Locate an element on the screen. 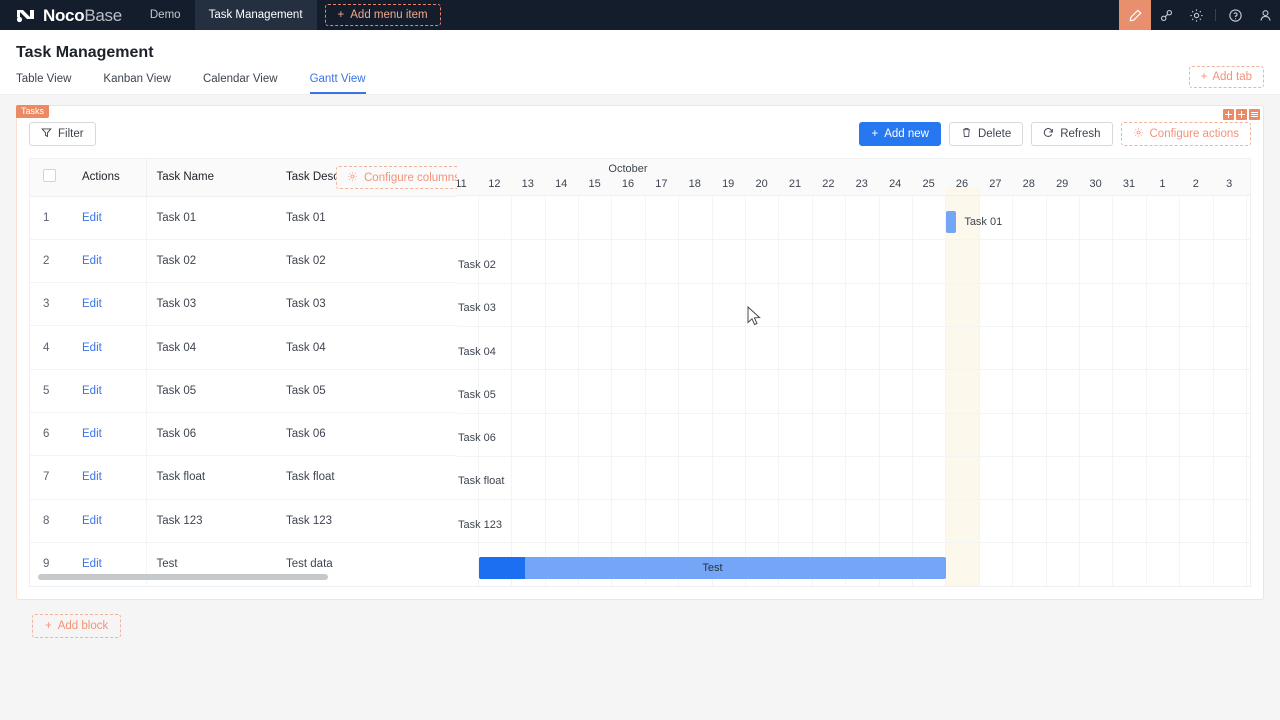  table-row: 5 Edit Task 05 Task 05 is located at coordinates (243, 391).